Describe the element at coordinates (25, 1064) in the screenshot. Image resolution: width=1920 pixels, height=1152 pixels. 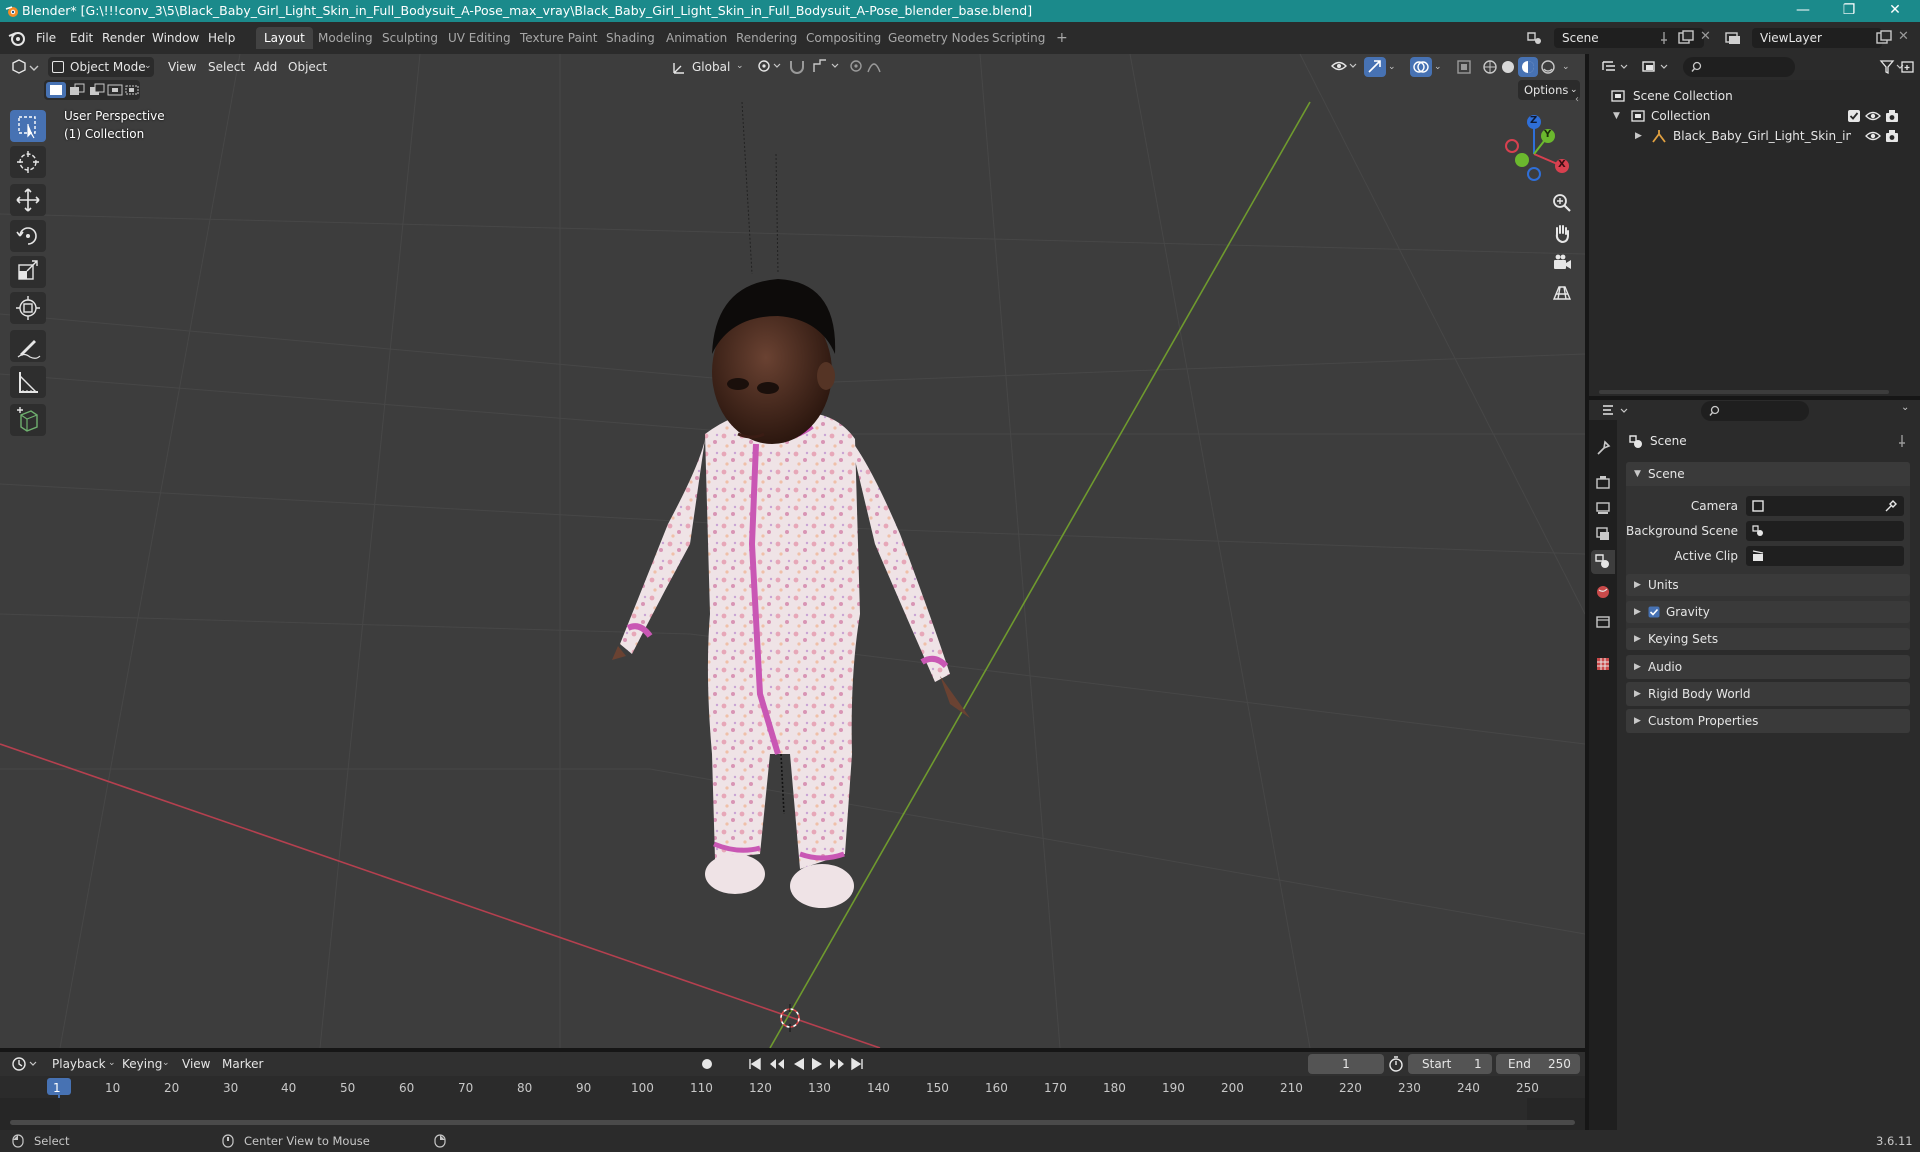
I see `timeline-editor-icon` at that location.